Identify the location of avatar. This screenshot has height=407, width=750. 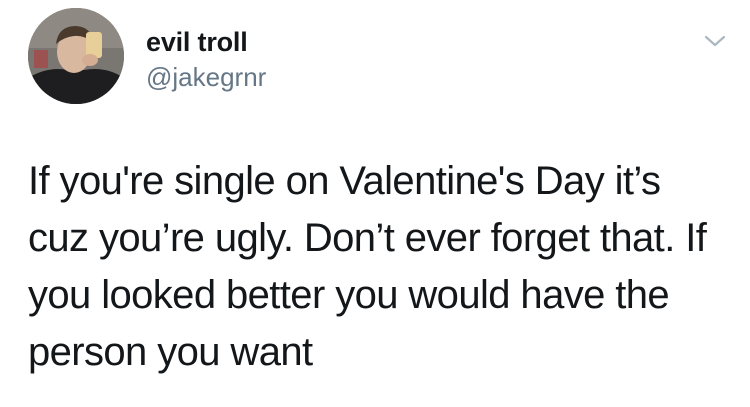
(76, 56).